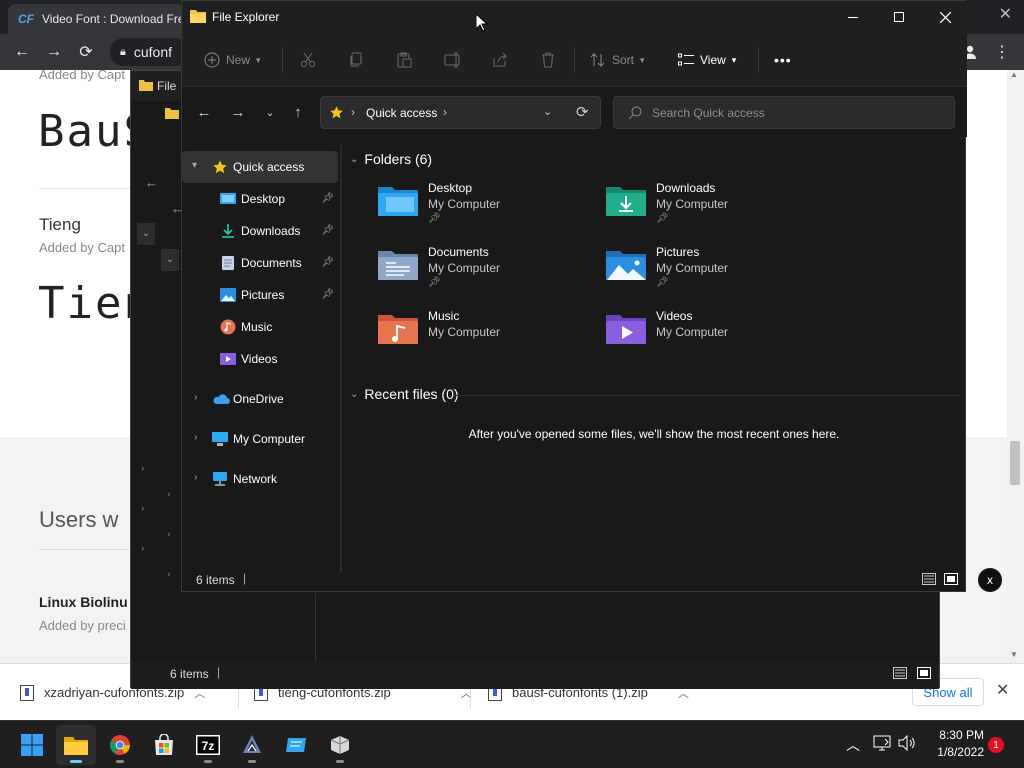 The image size is (1024, 768). I want to click on page-scrollbar: ▲ ▼, so click(1015, 366).